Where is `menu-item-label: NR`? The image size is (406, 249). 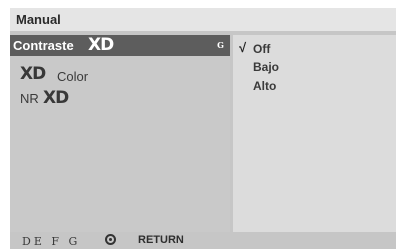
menu-item-label: NR is located at coordinates (29, 98).